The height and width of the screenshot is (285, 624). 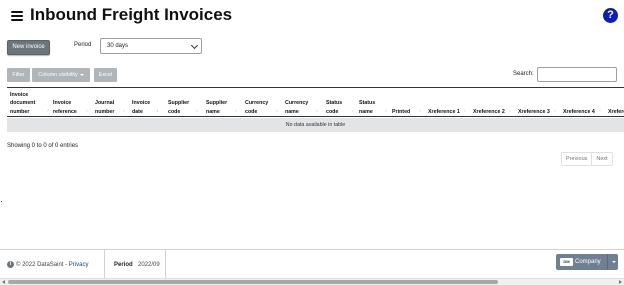 What do you see at coordinates (601, 159) in the screenshot?
I see `next-page-button: Next` at bounding box center [601, 159].